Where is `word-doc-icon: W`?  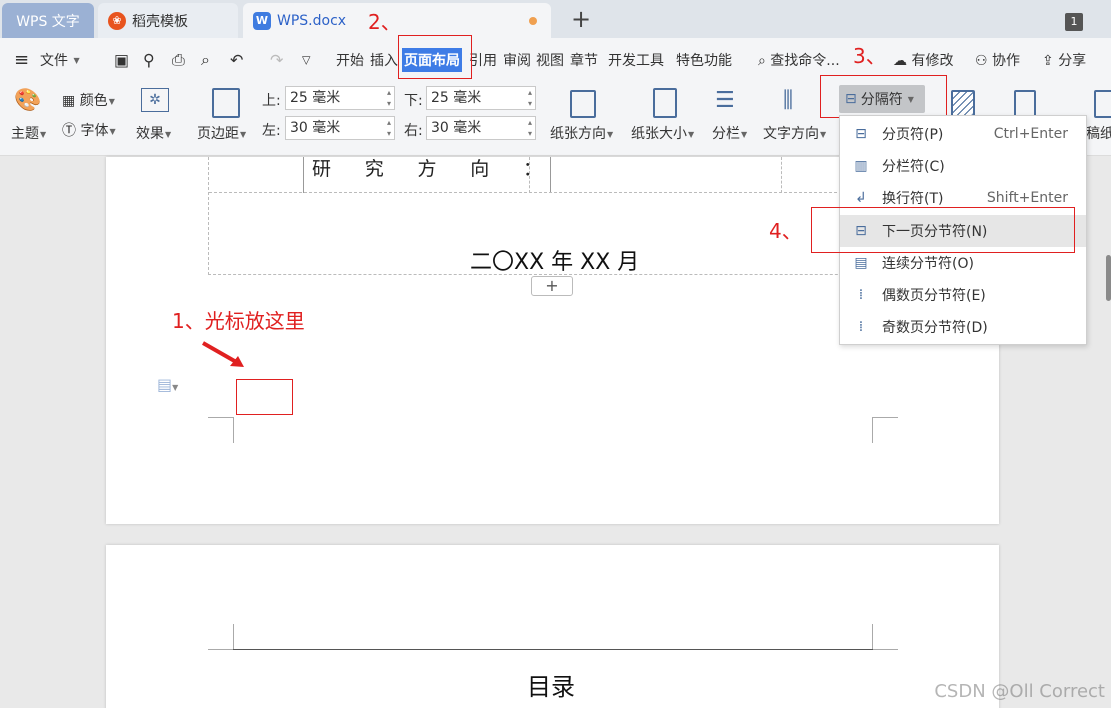 word-doc-icon: W is located at coordinates (262, 20).